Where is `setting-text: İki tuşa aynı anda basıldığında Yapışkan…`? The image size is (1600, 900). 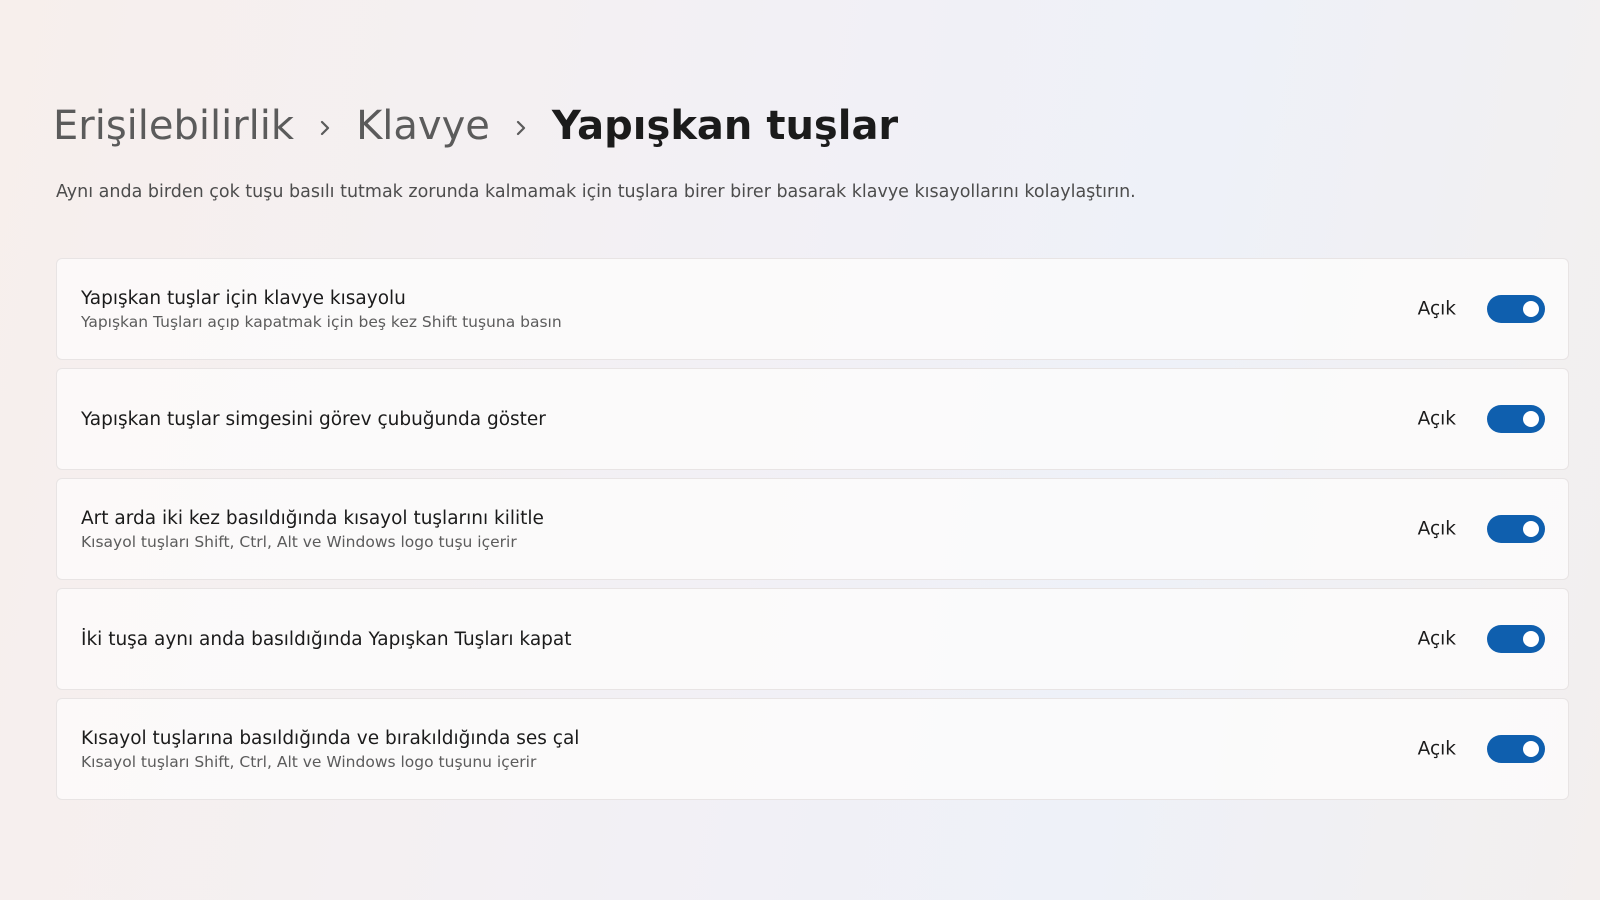
setting-text: İki tuşa aynı anda basıldığında Yapışkan… is located at coordinates (326, 639).